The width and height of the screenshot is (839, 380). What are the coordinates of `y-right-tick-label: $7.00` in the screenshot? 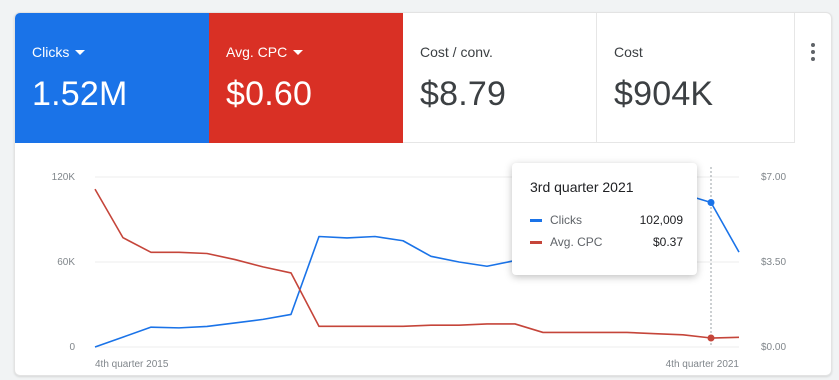 It's located at (773, 177).